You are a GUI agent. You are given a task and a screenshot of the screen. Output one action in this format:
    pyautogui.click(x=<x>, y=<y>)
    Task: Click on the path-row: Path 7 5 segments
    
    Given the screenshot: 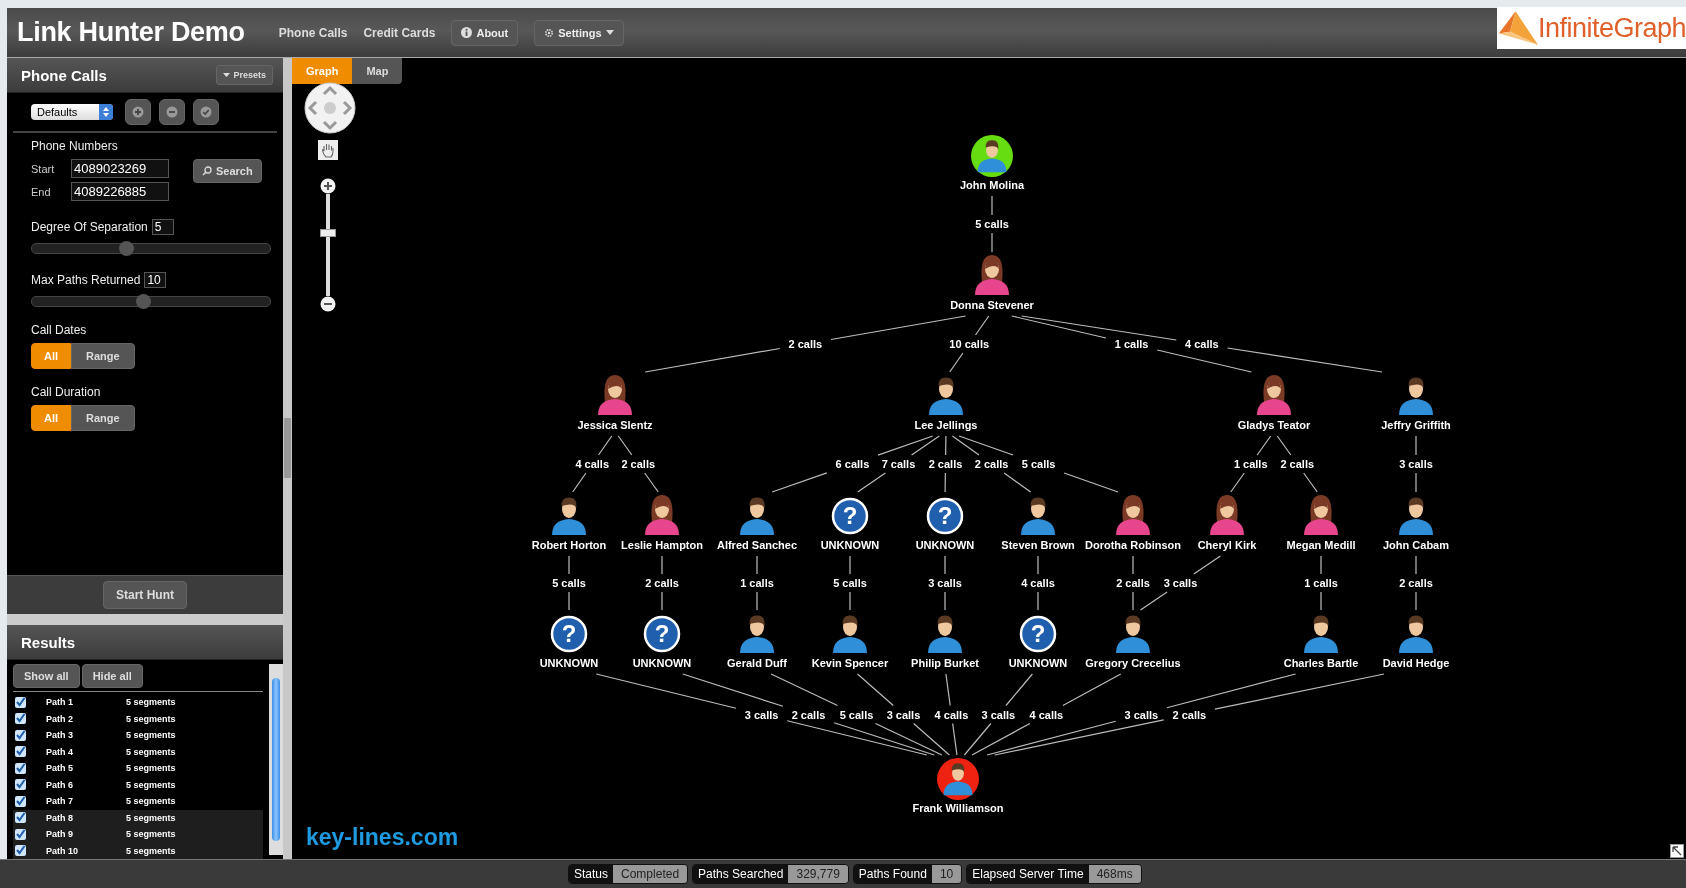 What is the action you would take?
    pyautogui.click(x=138, y=801)
    